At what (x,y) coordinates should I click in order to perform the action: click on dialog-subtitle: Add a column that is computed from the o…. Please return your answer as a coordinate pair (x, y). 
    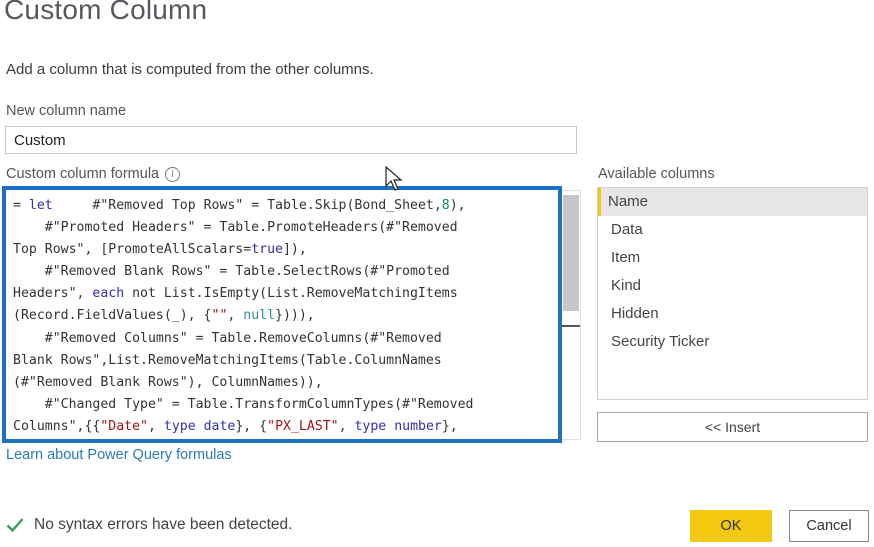
    Looking at the image, I should click on (190, 69).